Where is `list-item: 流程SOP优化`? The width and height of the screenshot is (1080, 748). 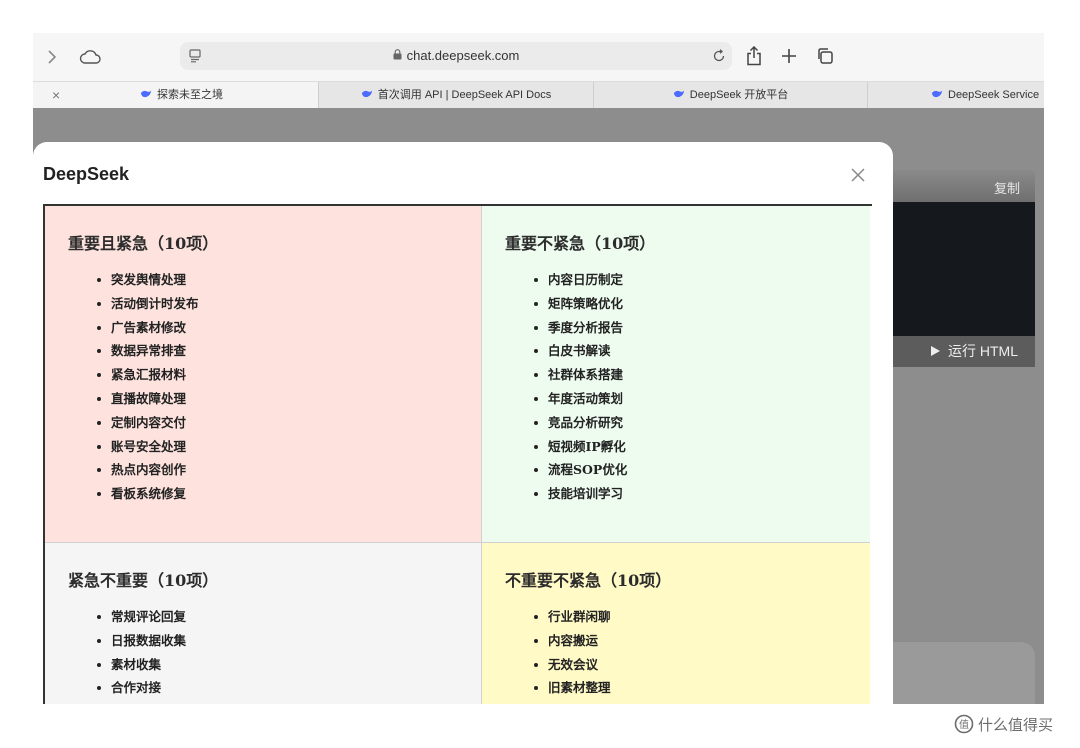
list-item: 流程SOP优化 is located at coordinates (579, 470).